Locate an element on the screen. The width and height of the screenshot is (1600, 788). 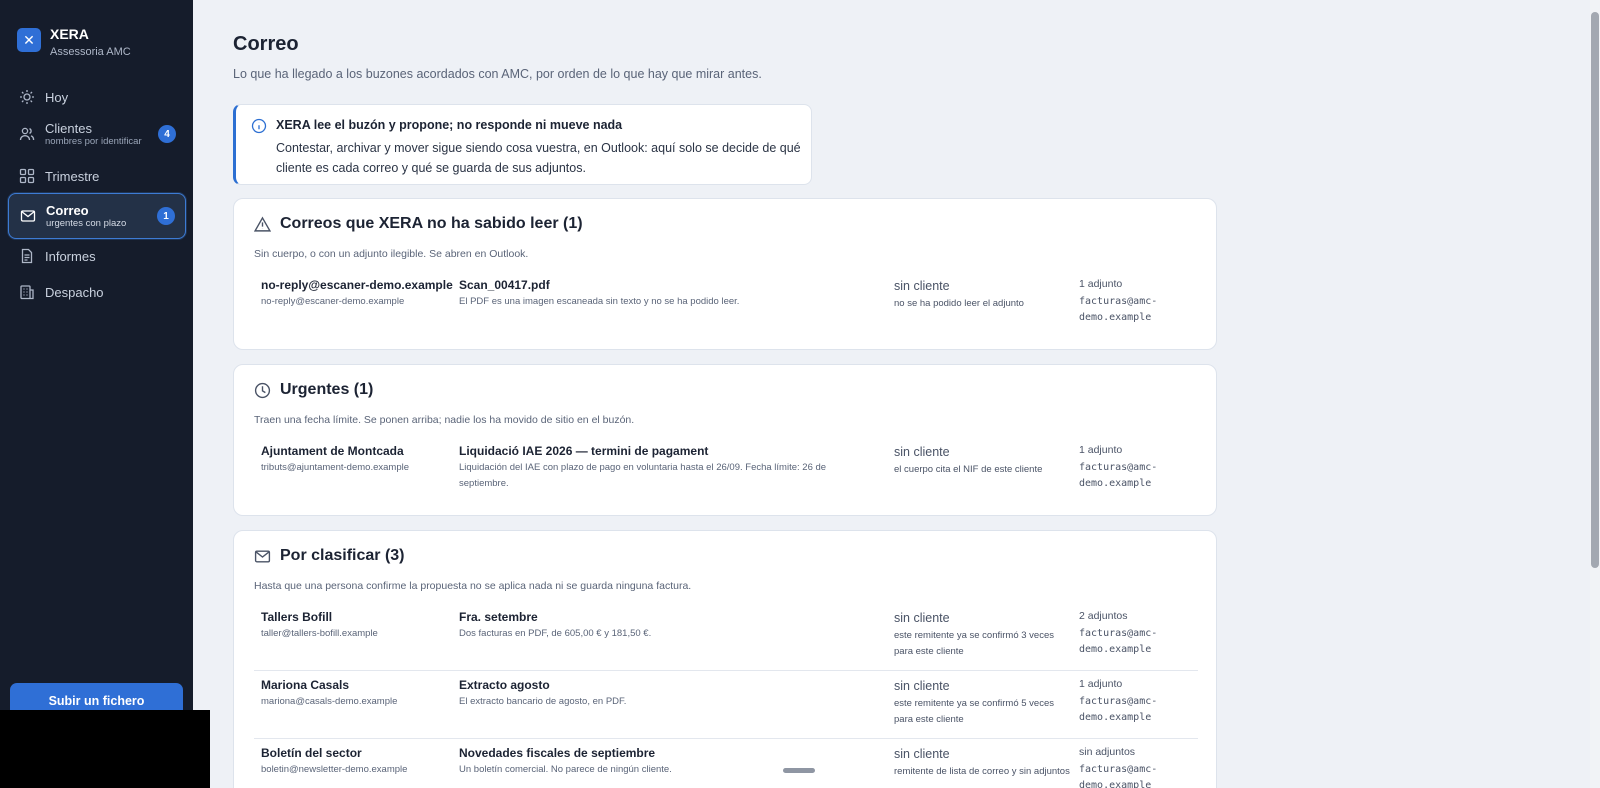
mail-description: El extracto bancario de agosto, en PDF. is located at coordinates (543, 701).